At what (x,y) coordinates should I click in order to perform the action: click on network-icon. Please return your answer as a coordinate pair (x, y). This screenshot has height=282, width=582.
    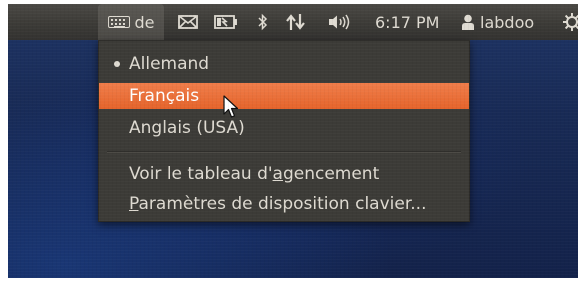
    Looking at the image, I should click on (295, 22).